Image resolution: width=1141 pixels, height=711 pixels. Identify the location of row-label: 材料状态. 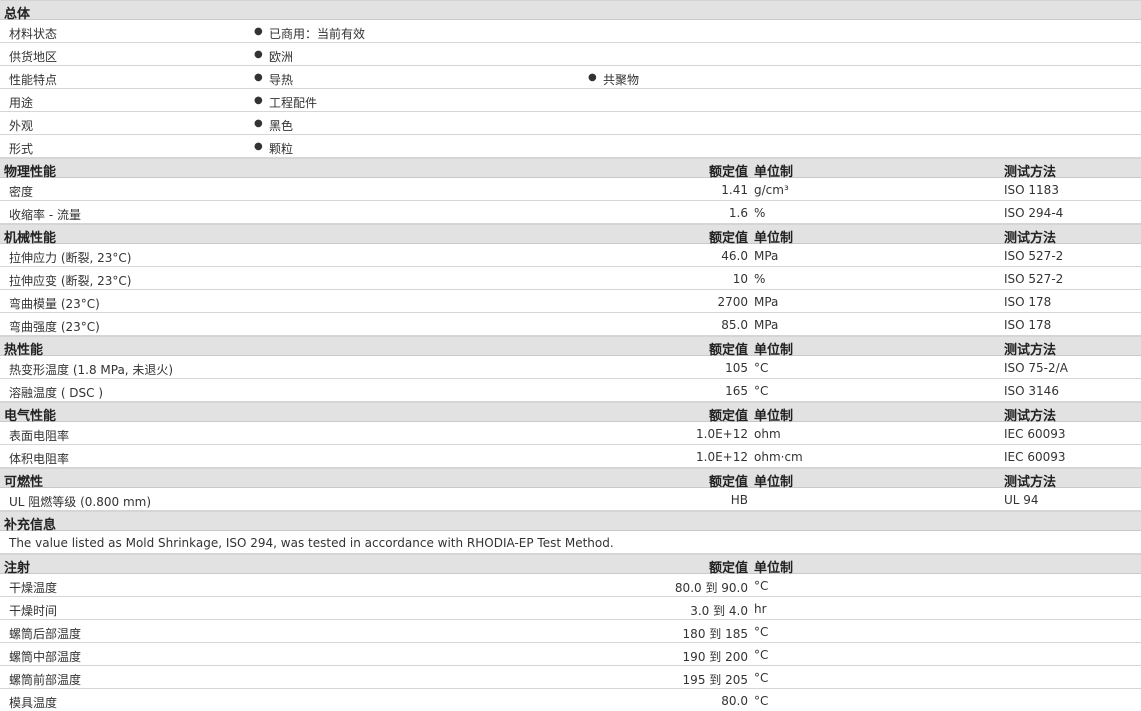
(33, 34).